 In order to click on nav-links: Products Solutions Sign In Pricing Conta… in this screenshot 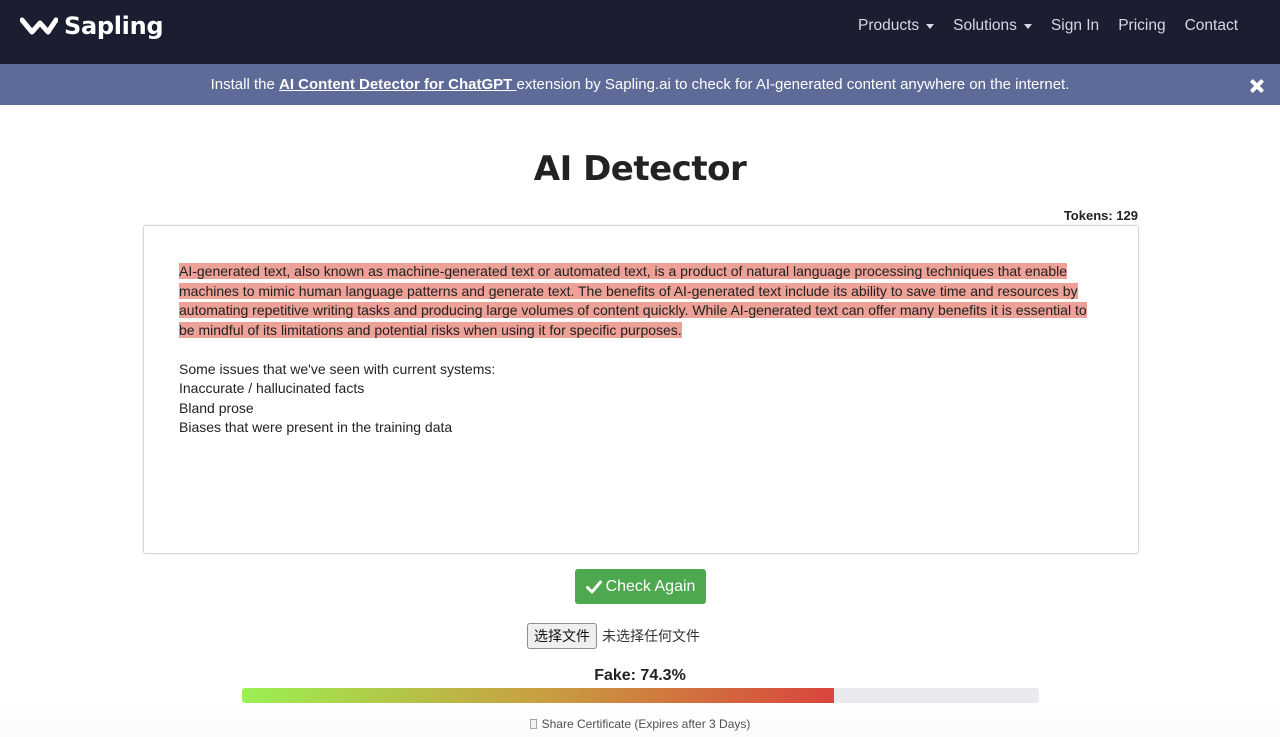, I will do `click(1038, 26)`.